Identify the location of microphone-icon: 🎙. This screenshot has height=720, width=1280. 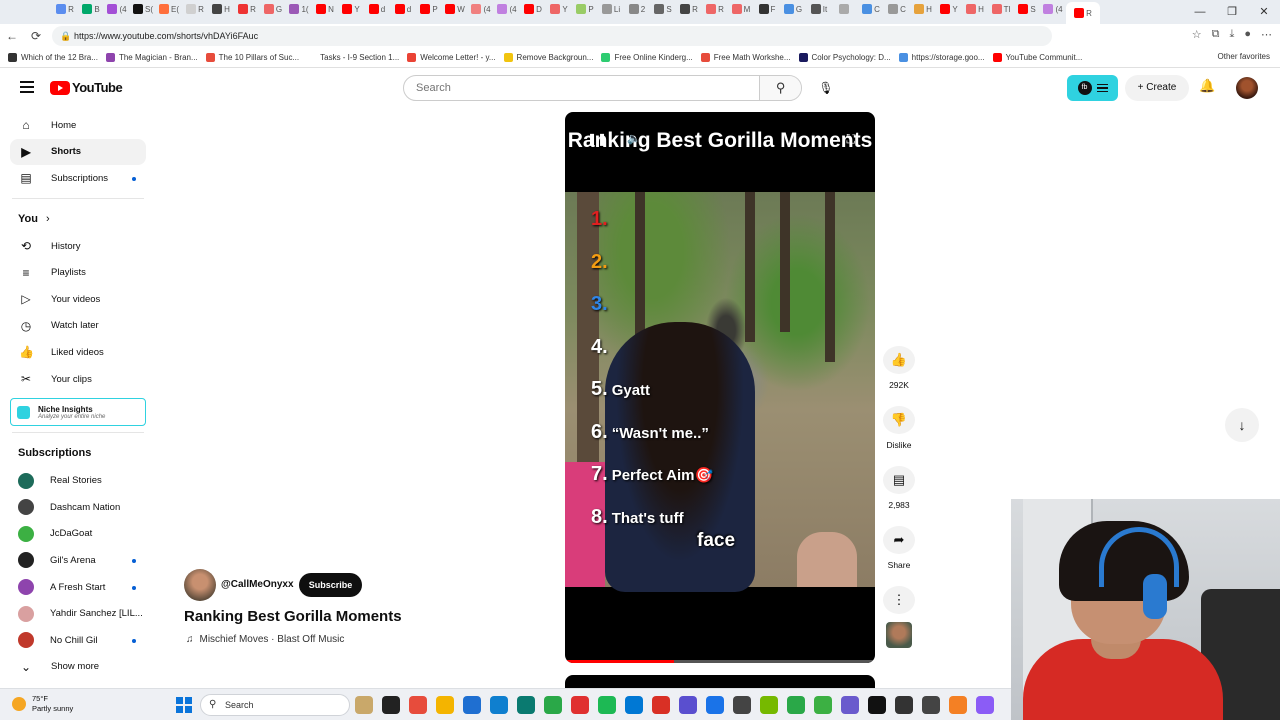
(826, 88).